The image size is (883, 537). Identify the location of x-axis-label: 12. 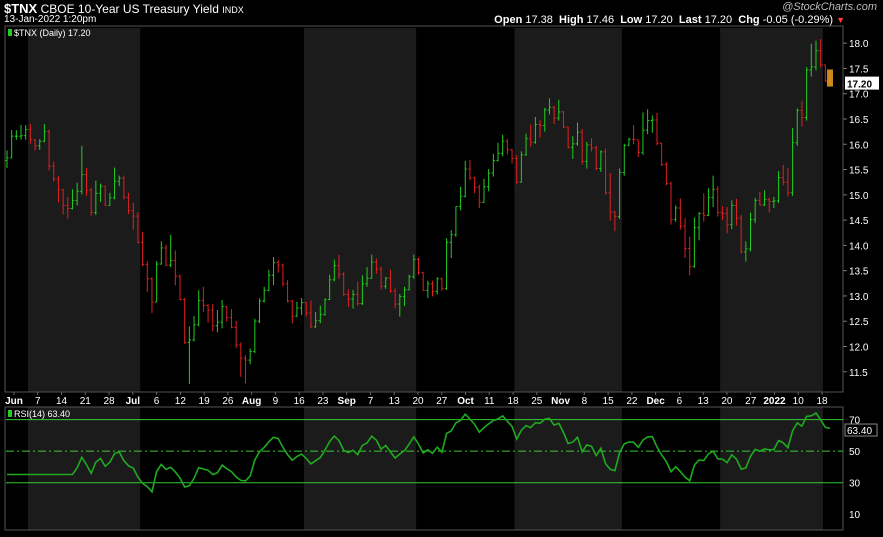
(181, 401).